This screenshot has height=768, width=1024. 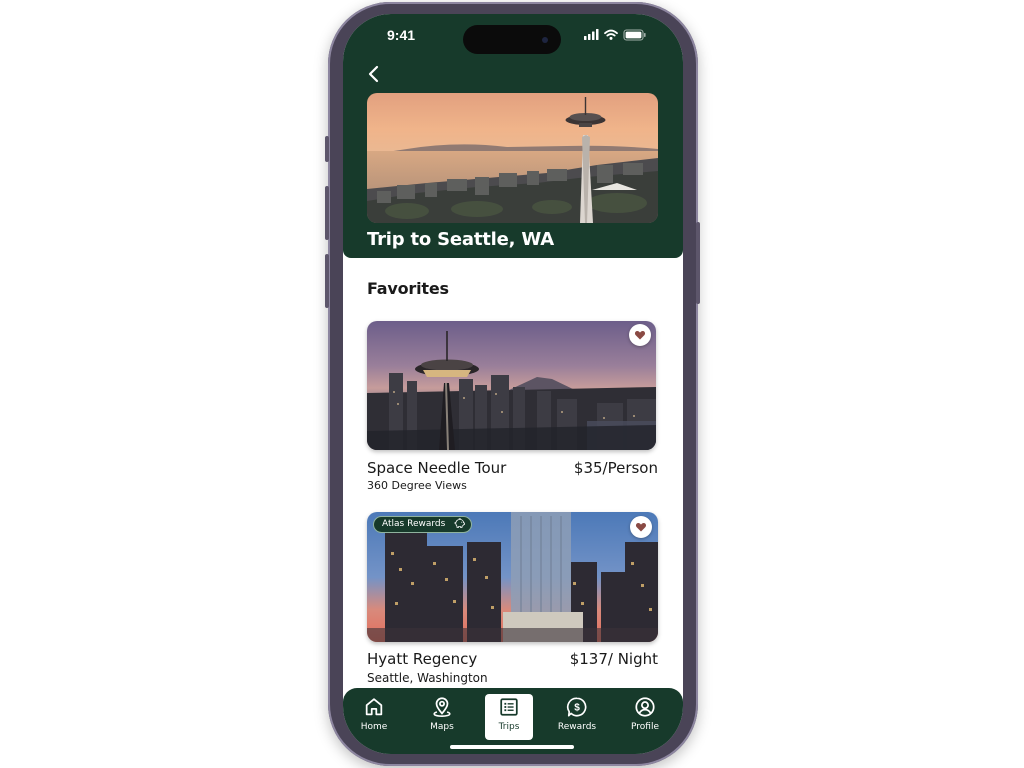 I want to click on battery-icon, so click(x=634, y=35).